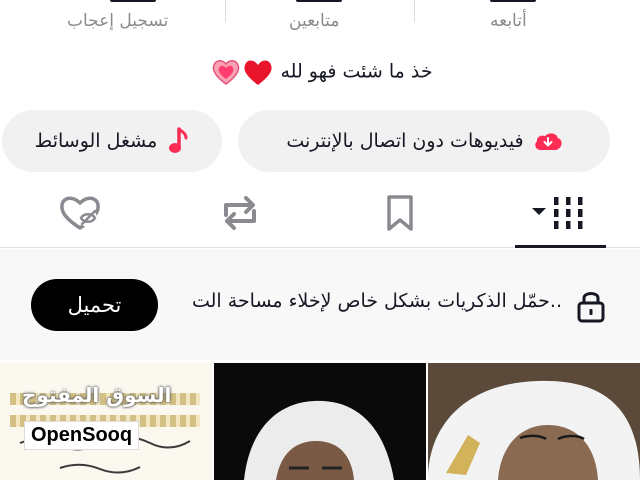 The height and width of the screenshot is (480, 640). I want to click on download-button: تحميل, so click(94, 305).